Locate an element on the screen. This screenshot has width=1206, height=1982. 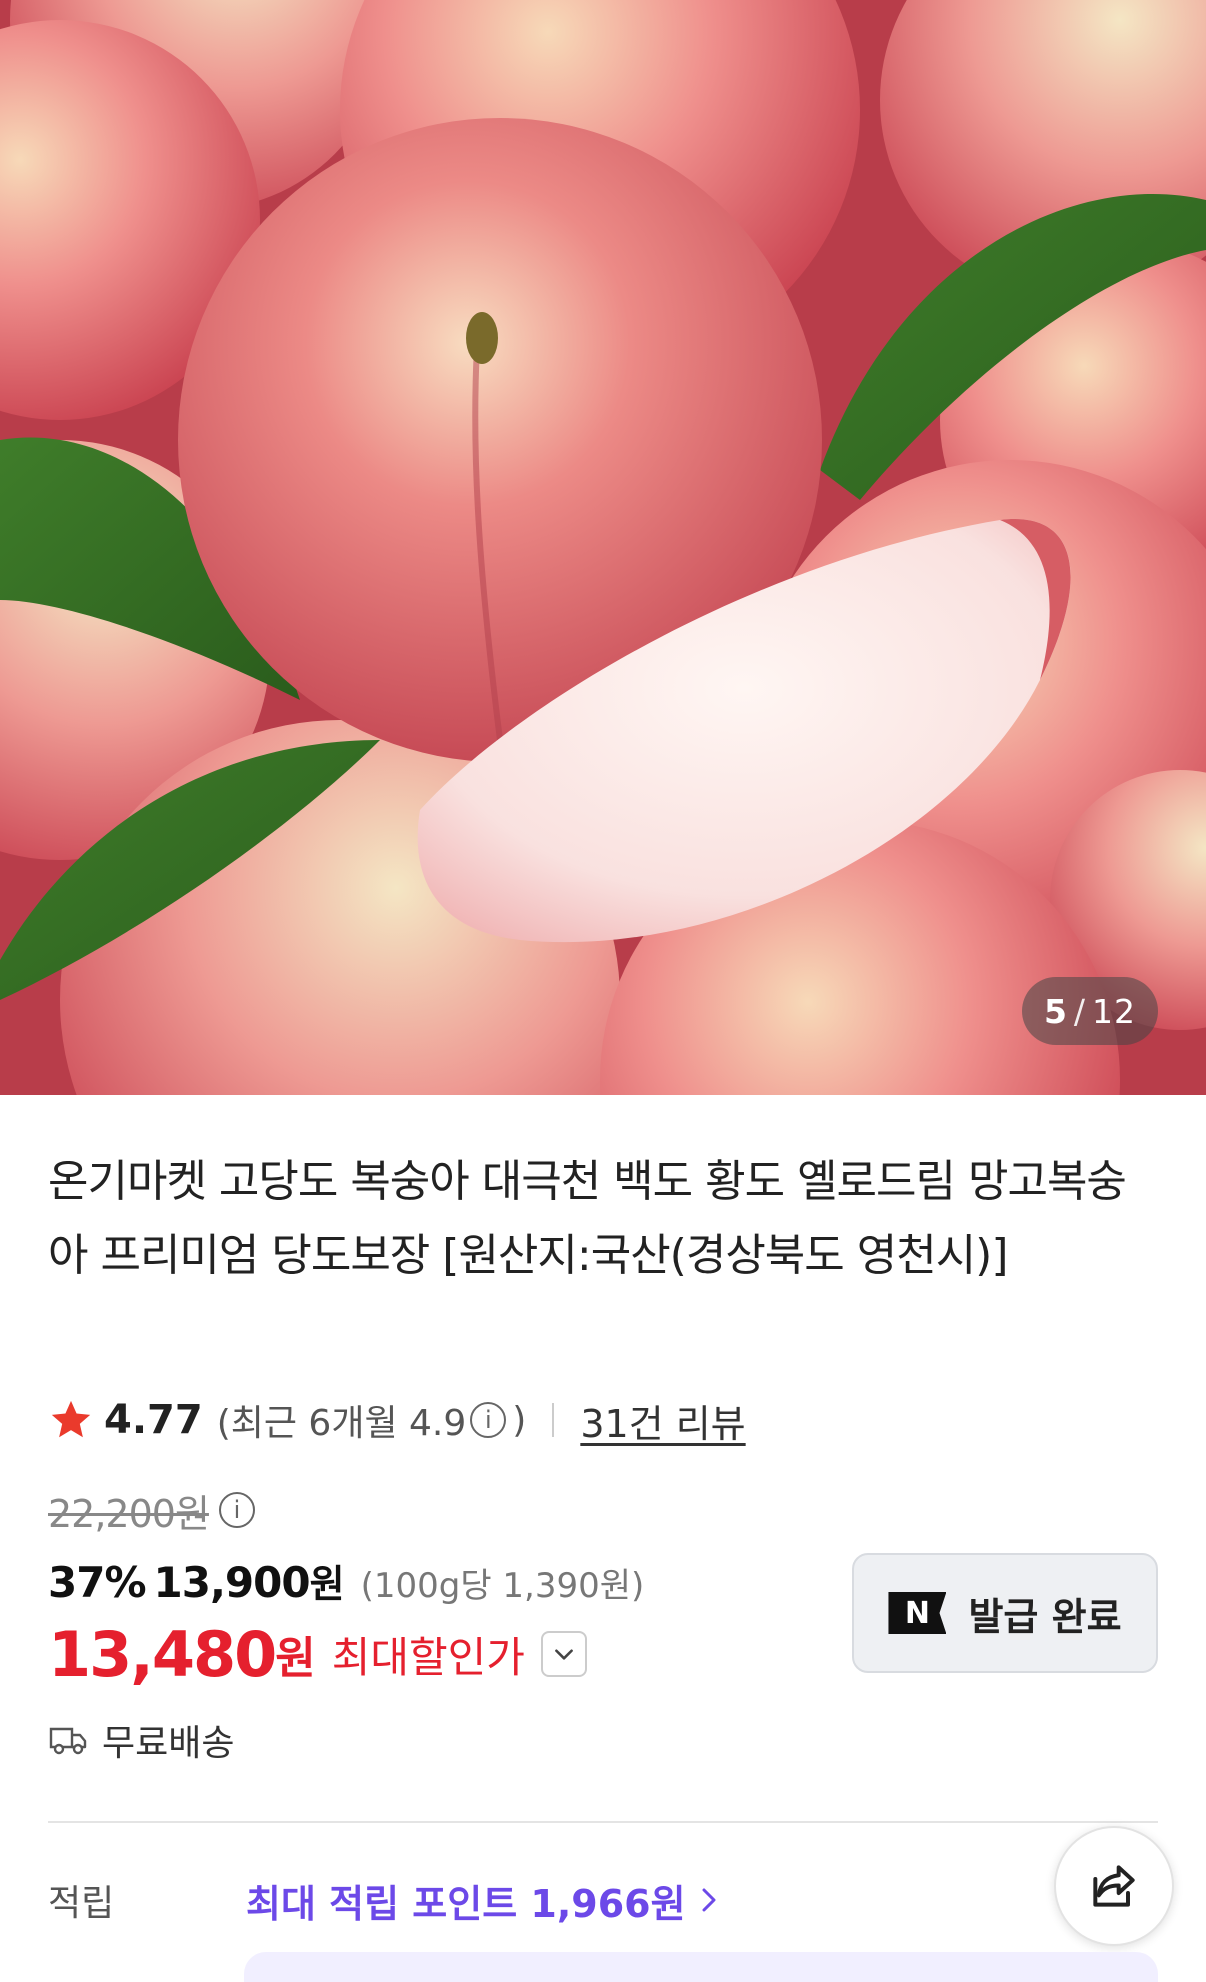
rating-score: 4.77 is located at coordinates (153, 1420).